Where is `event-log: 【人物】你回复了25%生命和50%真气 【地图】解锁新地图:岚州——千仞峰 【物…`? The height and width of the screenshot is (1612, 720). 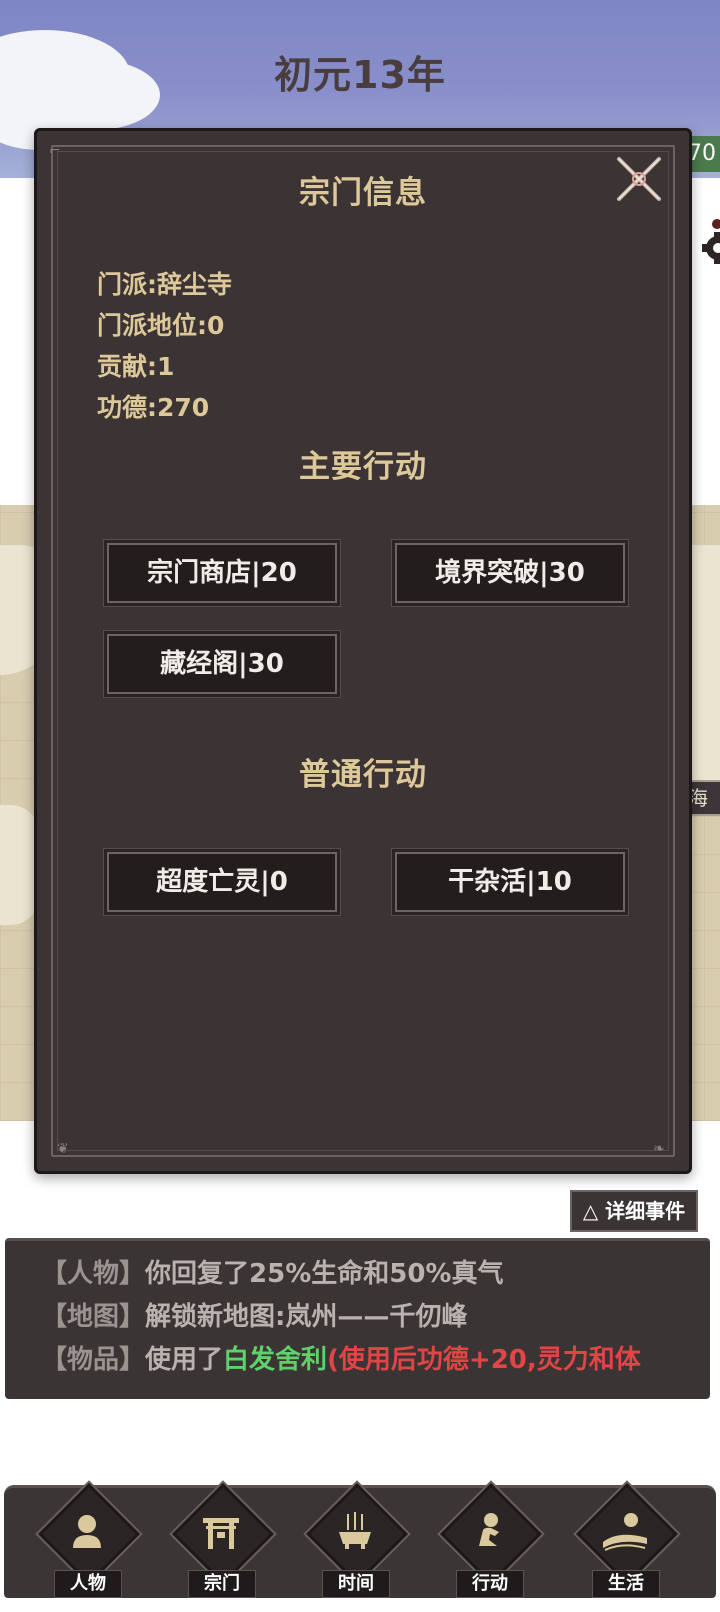 event-log: 【人物】你回复了25%生命和50%真气 【地图】解锁新地图:岚州——千仞峰 【物… is located at coordinates (357, 1318).